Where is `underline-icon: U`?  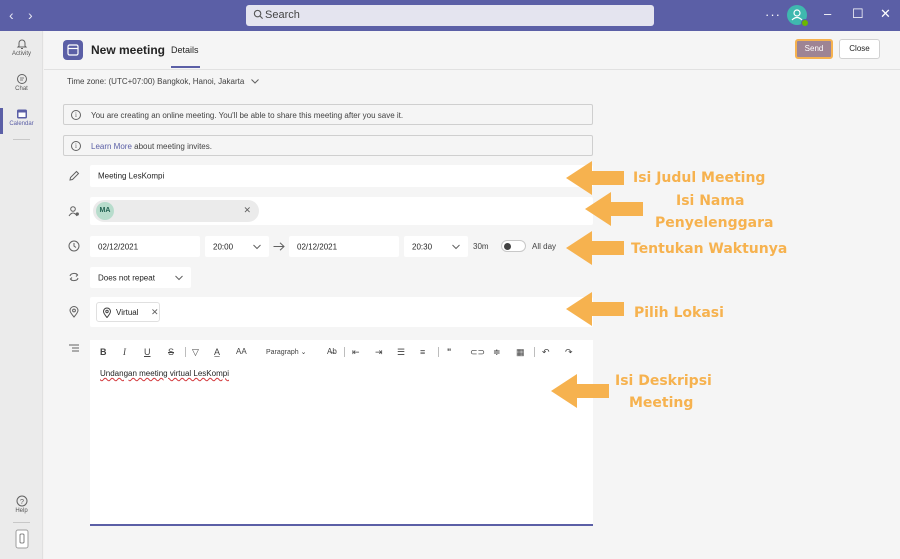 underline-icon: U is located at coordinates (147, 352).